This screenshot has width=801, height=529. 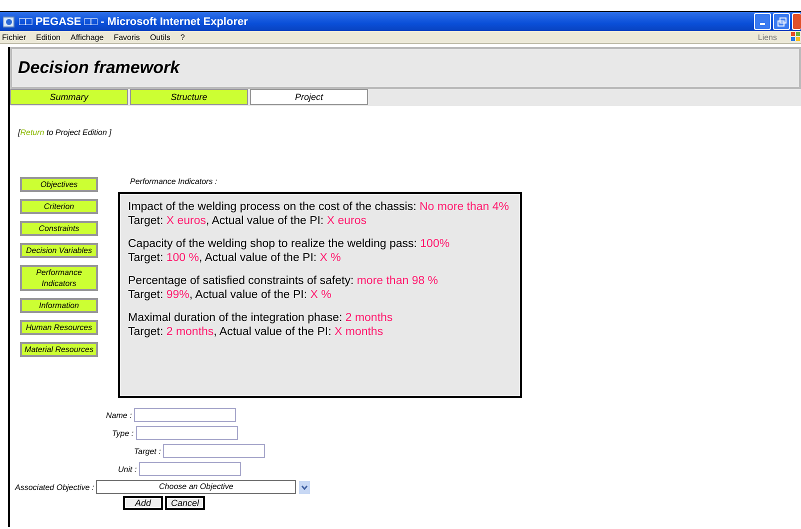 I want to click on restore-button, so click(x=781, y=21).